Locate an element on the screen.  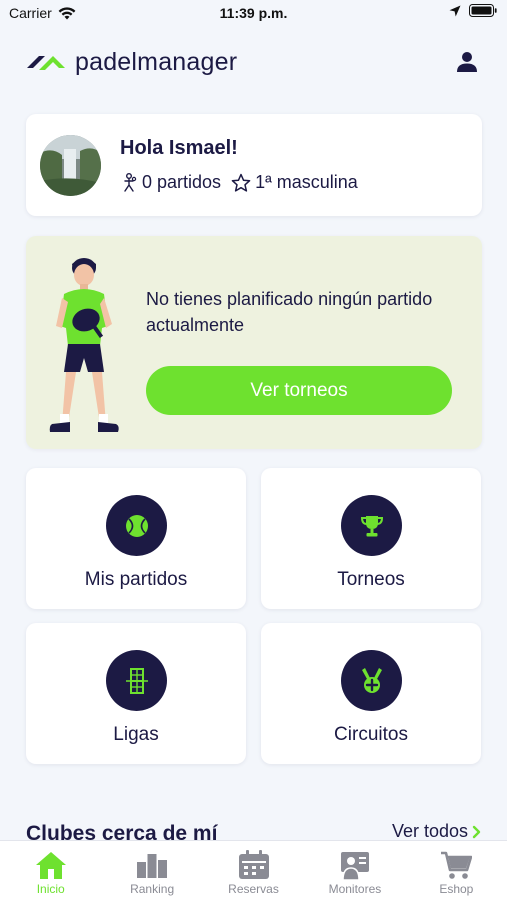
tab-reservas: Reservas is located at coordinates (253, 870).